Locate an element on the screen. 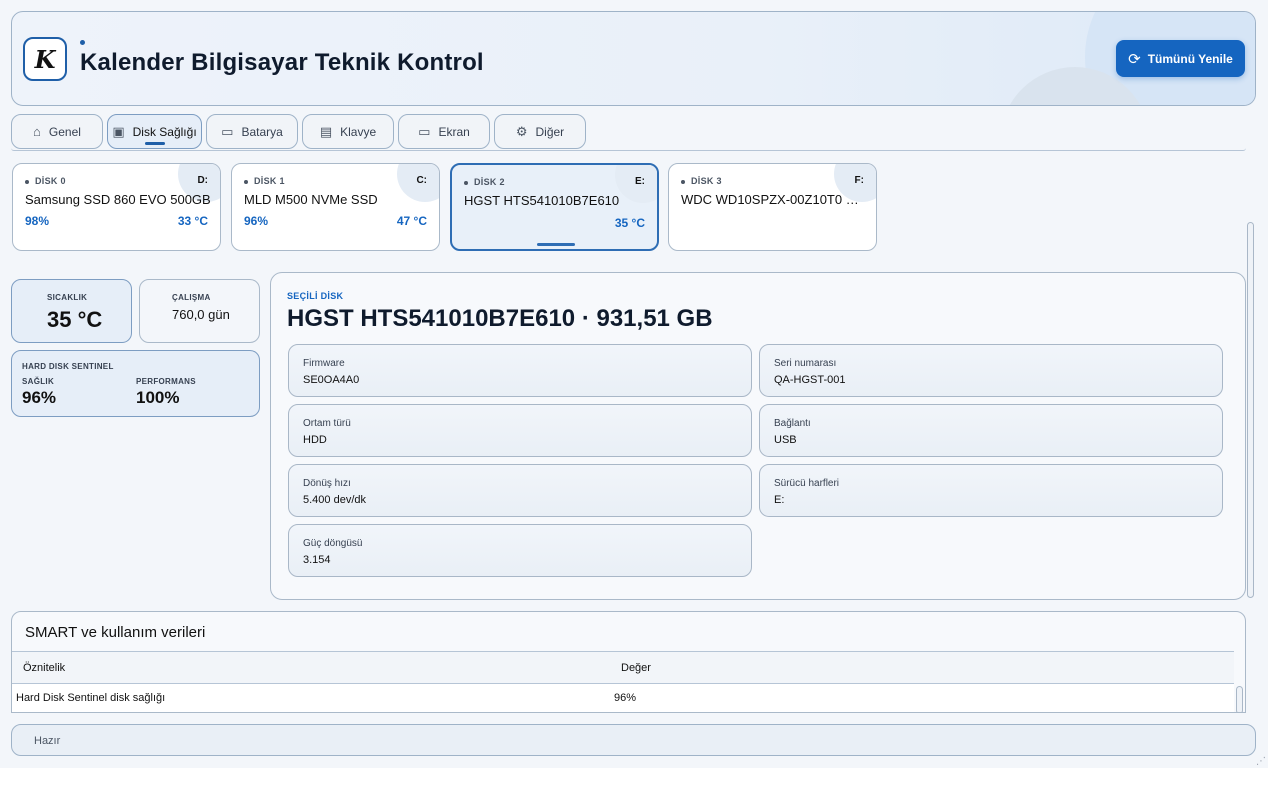 The width and height of the screenshot is (1280, 800). field-power-cycles: Güç döngüsü 3.154 is located at coordinates (520, 550).